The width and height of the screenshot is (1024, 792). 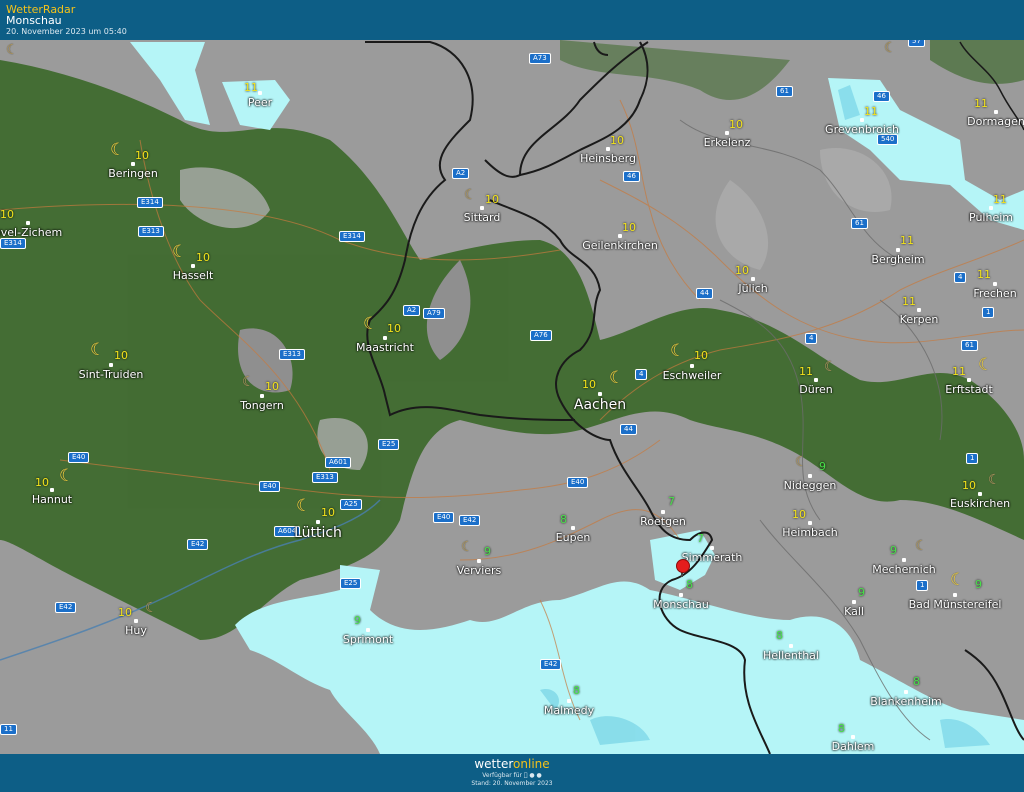 I want to click on location-pin-icon, so click(x=683, y=566).